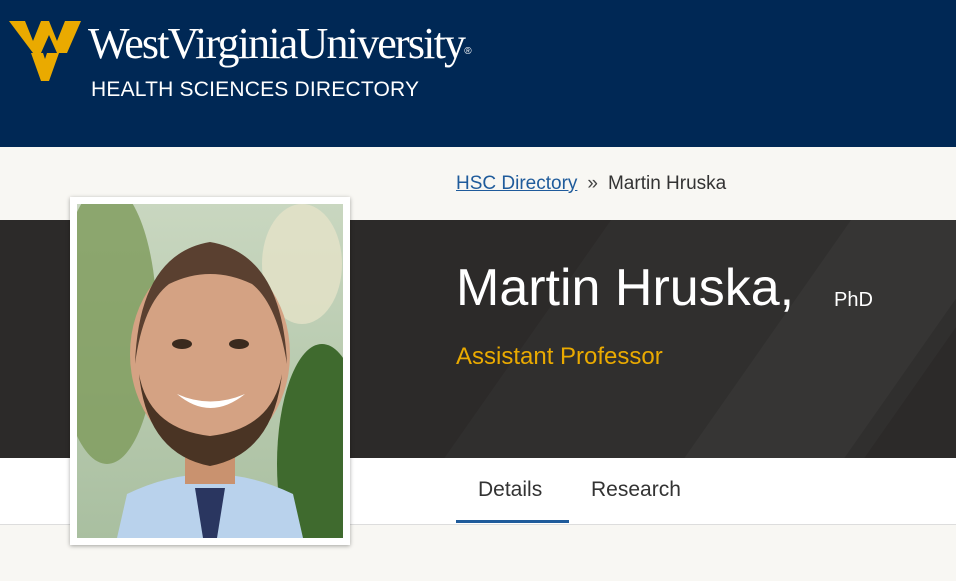 The image size is (956, 581). Describe the element at coordinates (625, 288) in the screenshot. I see `profile-name: Martin Hruska,` at that location.